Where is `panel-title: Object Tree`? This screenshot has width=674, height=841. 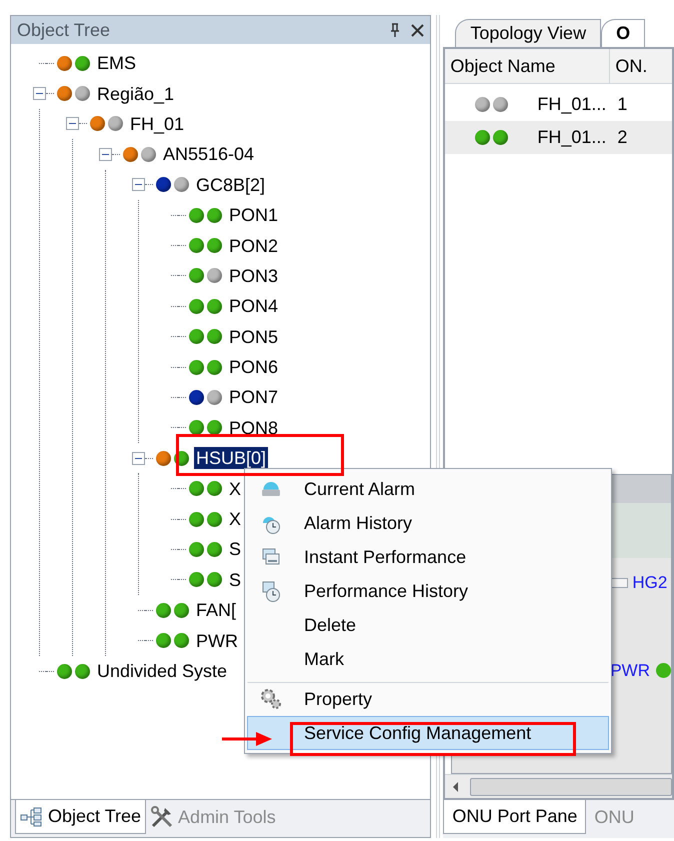 panel-title: Object Tree is located at coordinates (64, 30).